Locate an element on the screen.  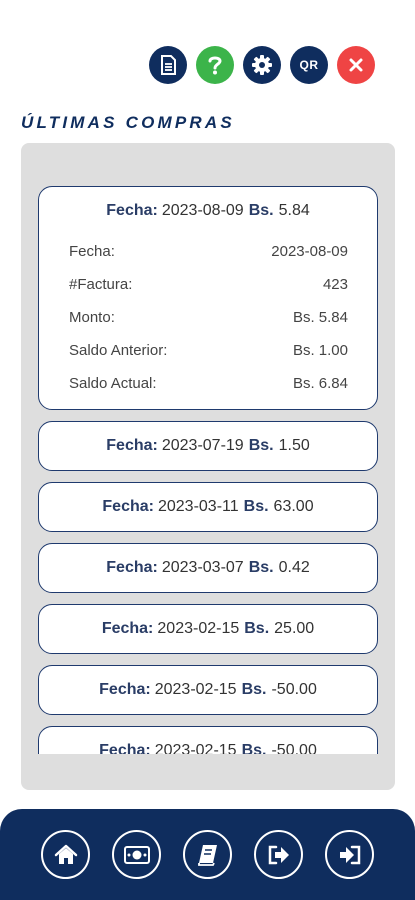
purchase-amount: 1.50 is located at coordinates (294, 445).